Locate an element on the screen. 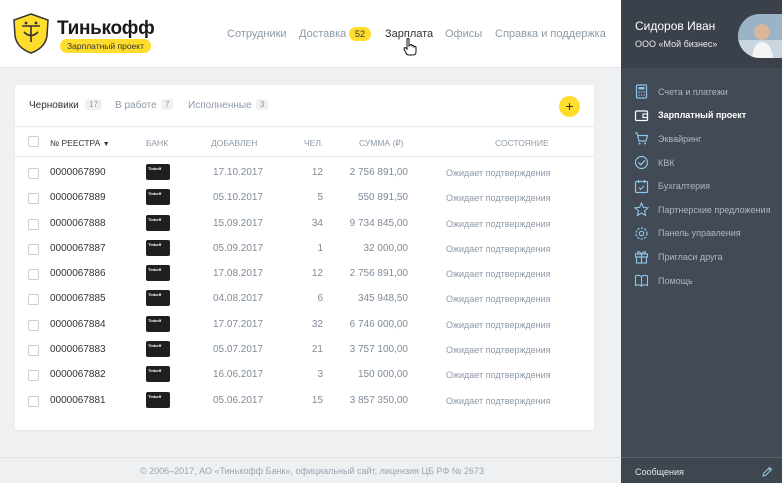 The image size is (782, 483). people-count: 6 is located at coordinates (320, 299).